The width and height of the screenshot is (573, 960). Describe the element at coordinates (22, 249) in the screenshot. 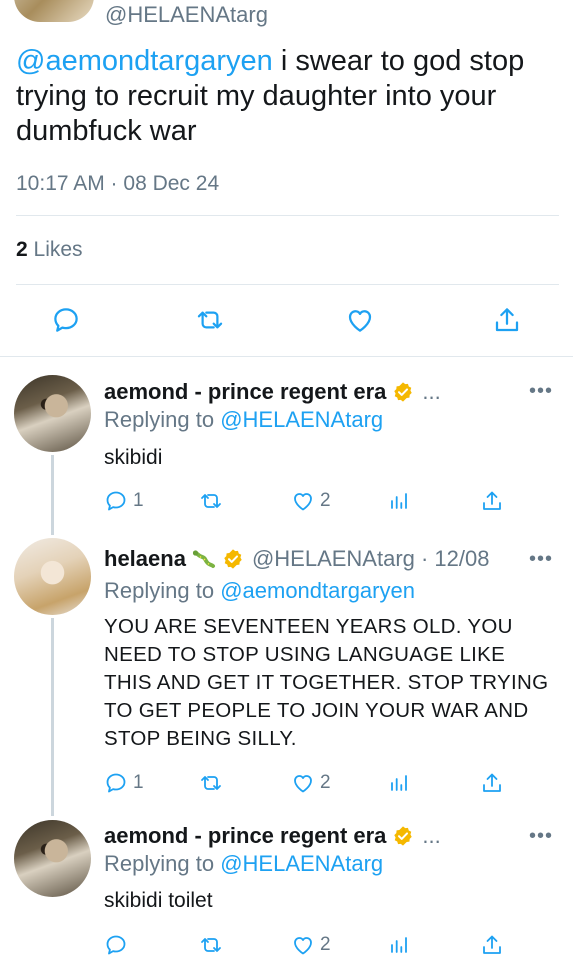

I see `likes-number: 2` at that location.